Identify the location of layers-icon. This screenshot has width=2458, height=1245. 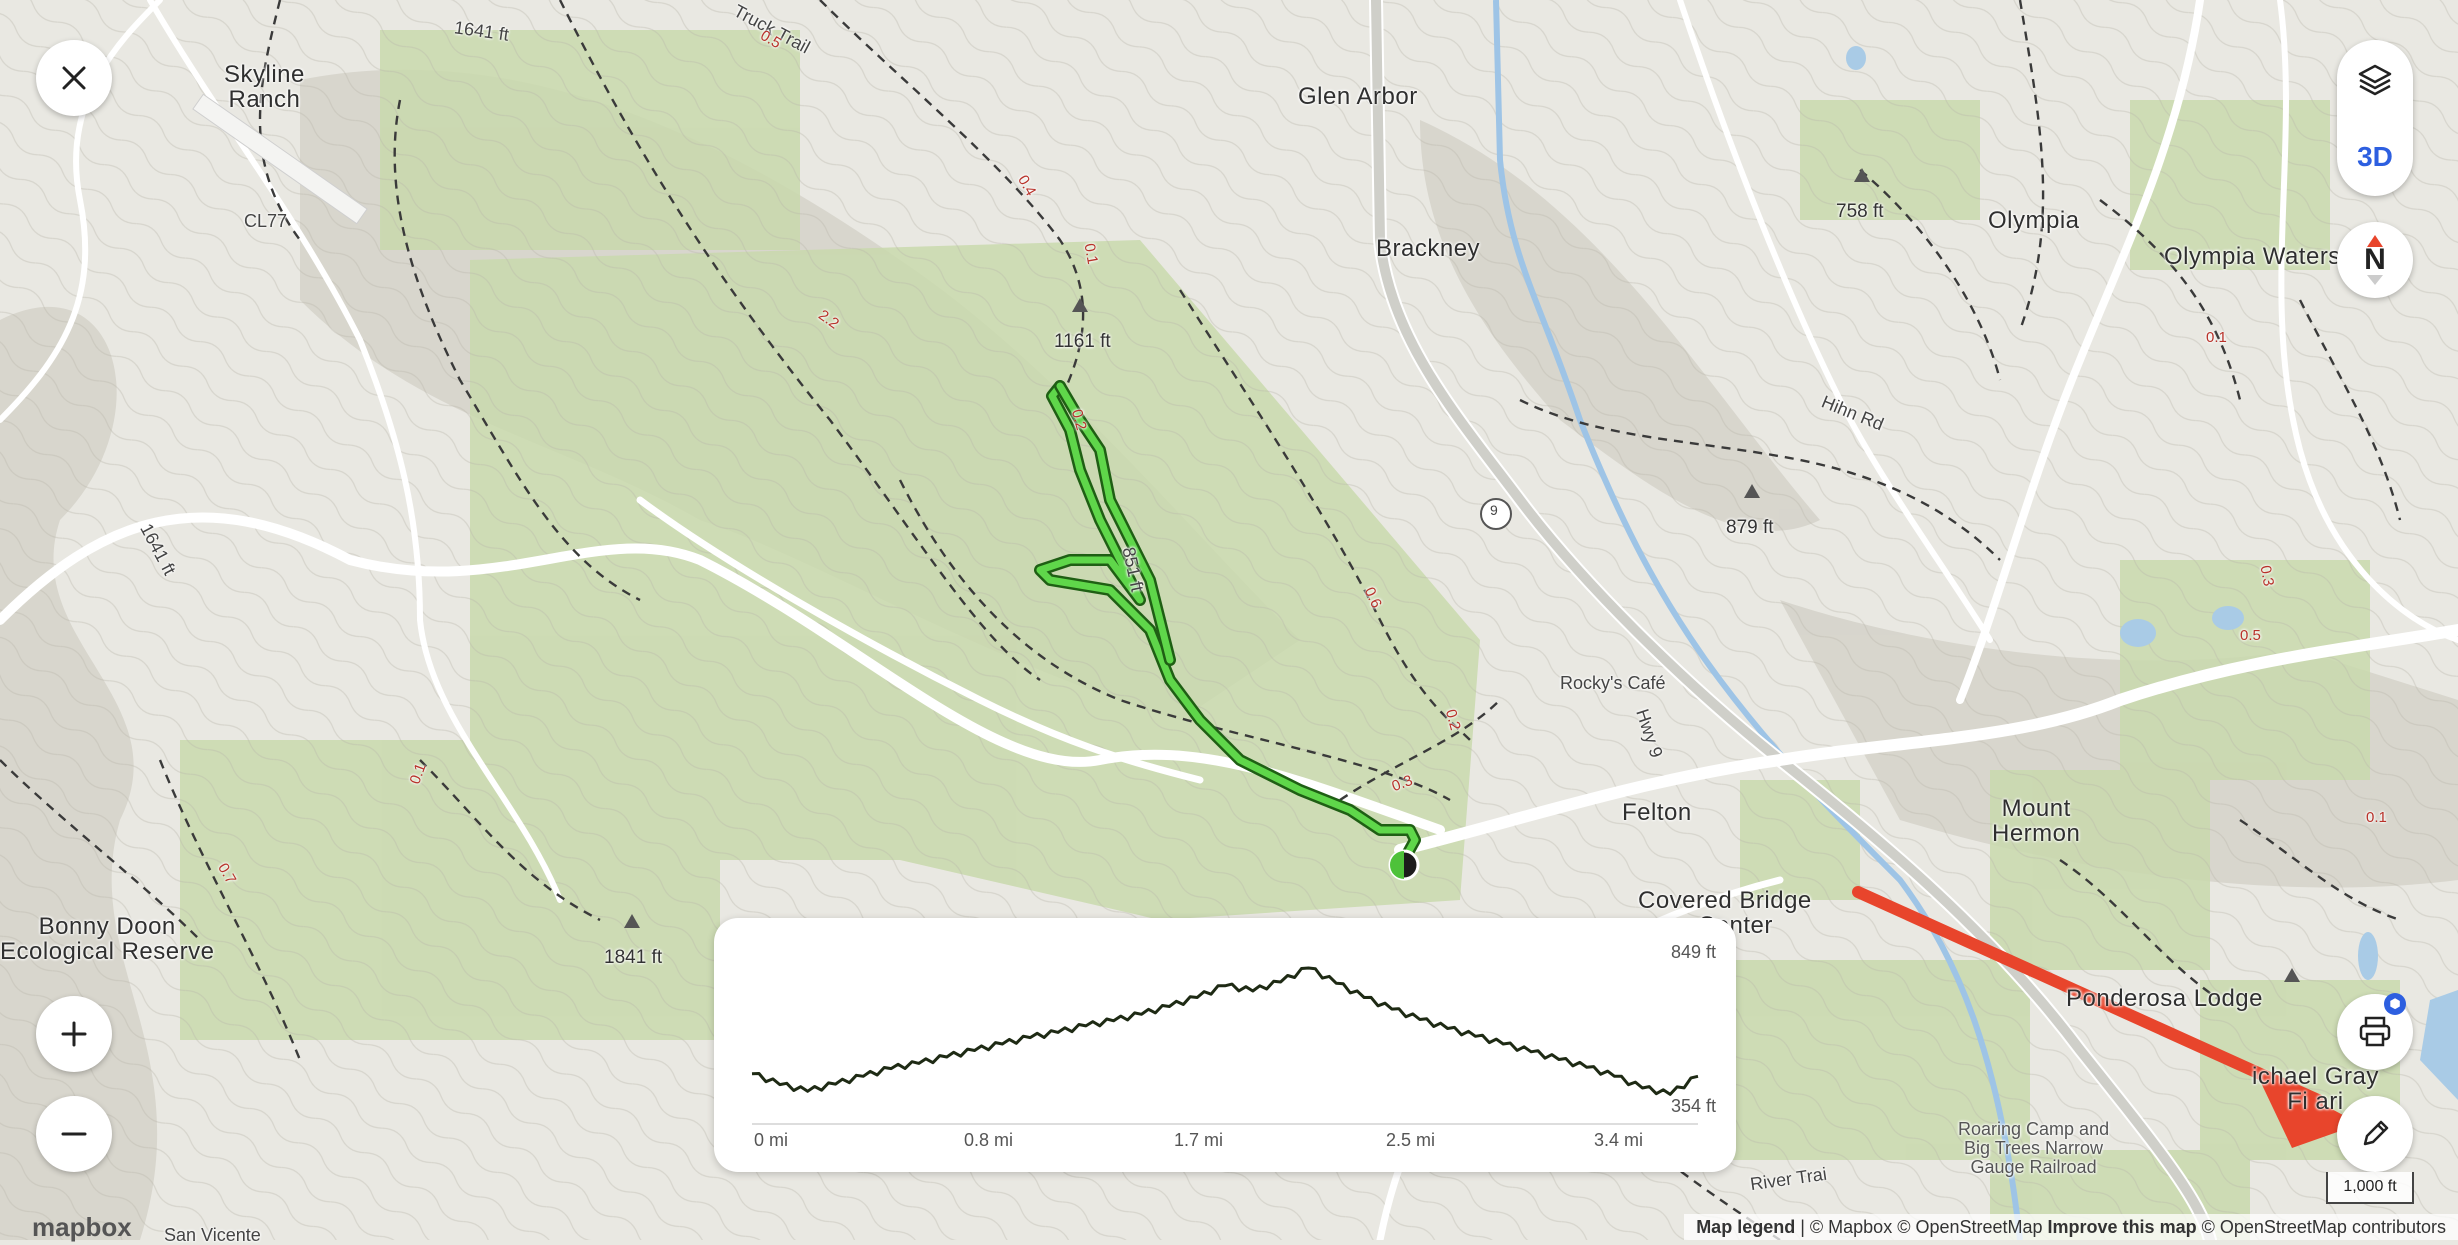
(2375, 79).